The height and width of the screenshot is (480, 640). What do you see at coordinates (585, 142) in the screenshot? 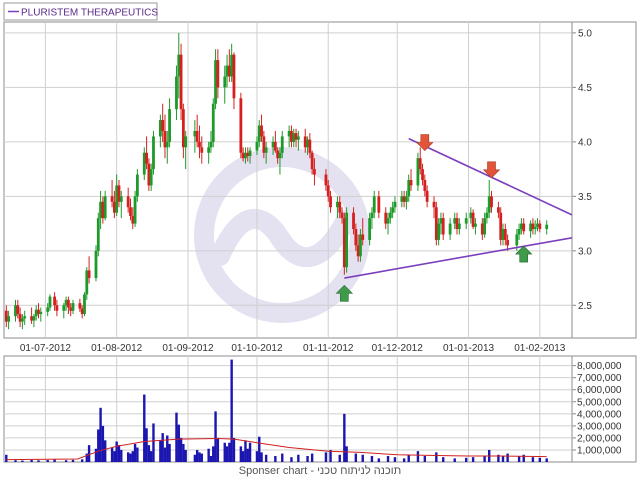
I see `price-y-tick-label: 4.0` at bounding box center [585, 142].